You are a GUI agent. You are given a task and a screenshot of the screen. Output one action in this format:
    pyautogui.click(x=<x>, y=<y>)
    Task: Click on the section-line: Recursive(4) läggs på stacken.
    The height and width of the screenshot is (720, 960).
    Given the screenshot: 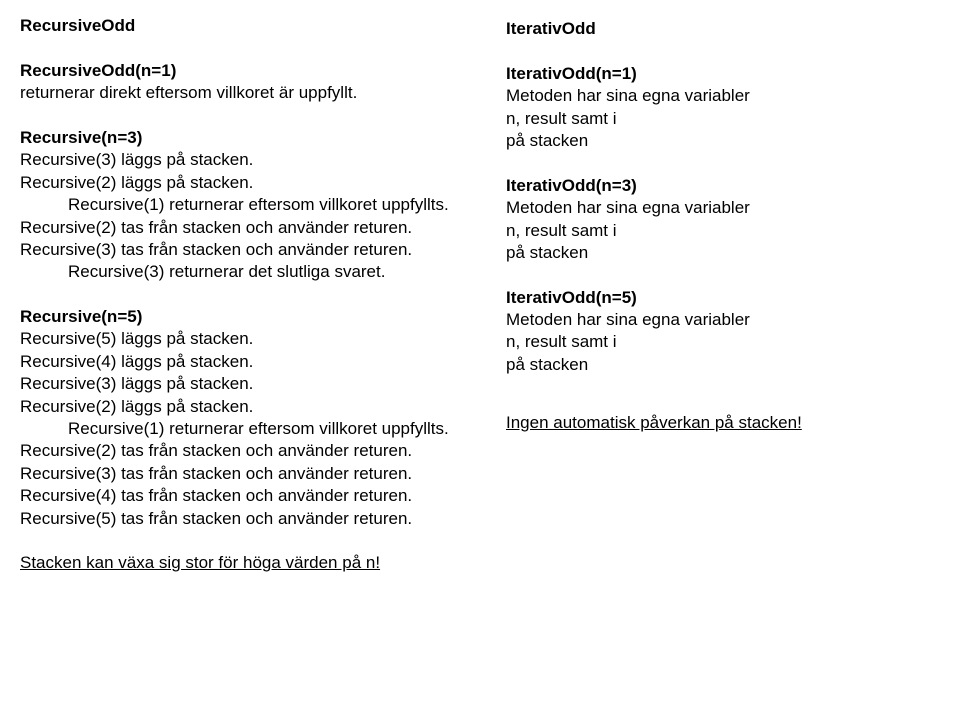 What is the action you would take?
    pyautogui.click(x=137, y=361)
    